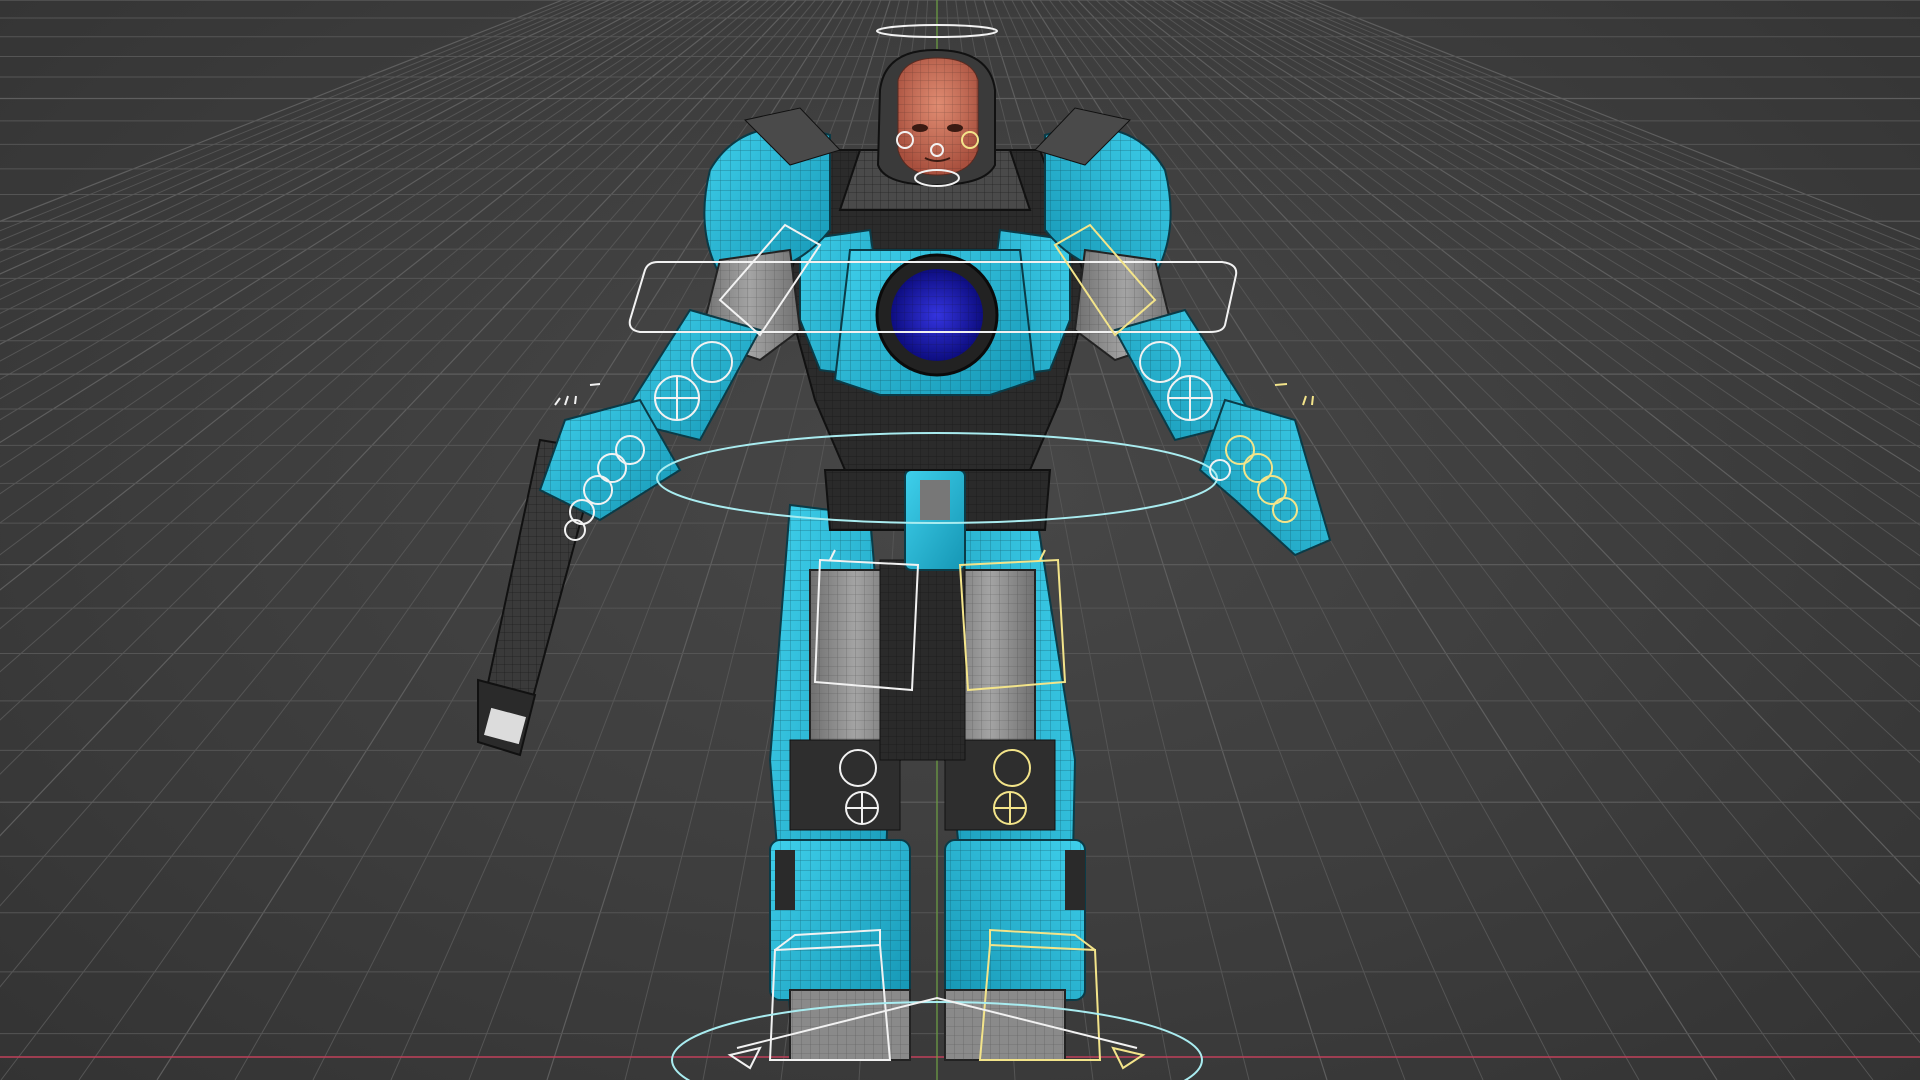 The width and height of the screenshot is (1920, 1080). What do you see at coordinates (927, 782) in the screenshot?
I see `legs` at bounding box center [927, 782].